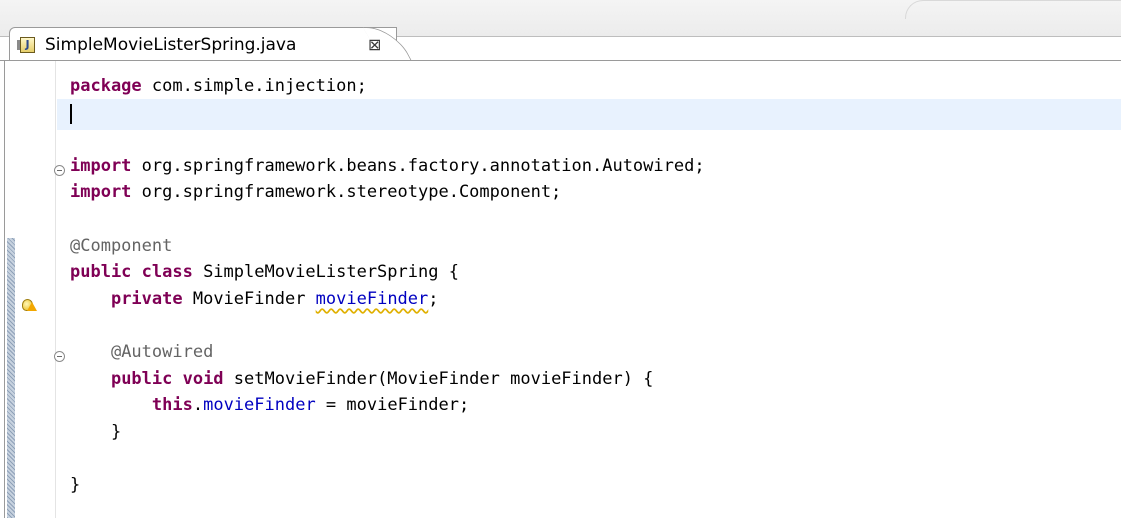  Describe the element at coordinates (374, 44) in the screenshot. I see `close-icon: ⊠` at that location.